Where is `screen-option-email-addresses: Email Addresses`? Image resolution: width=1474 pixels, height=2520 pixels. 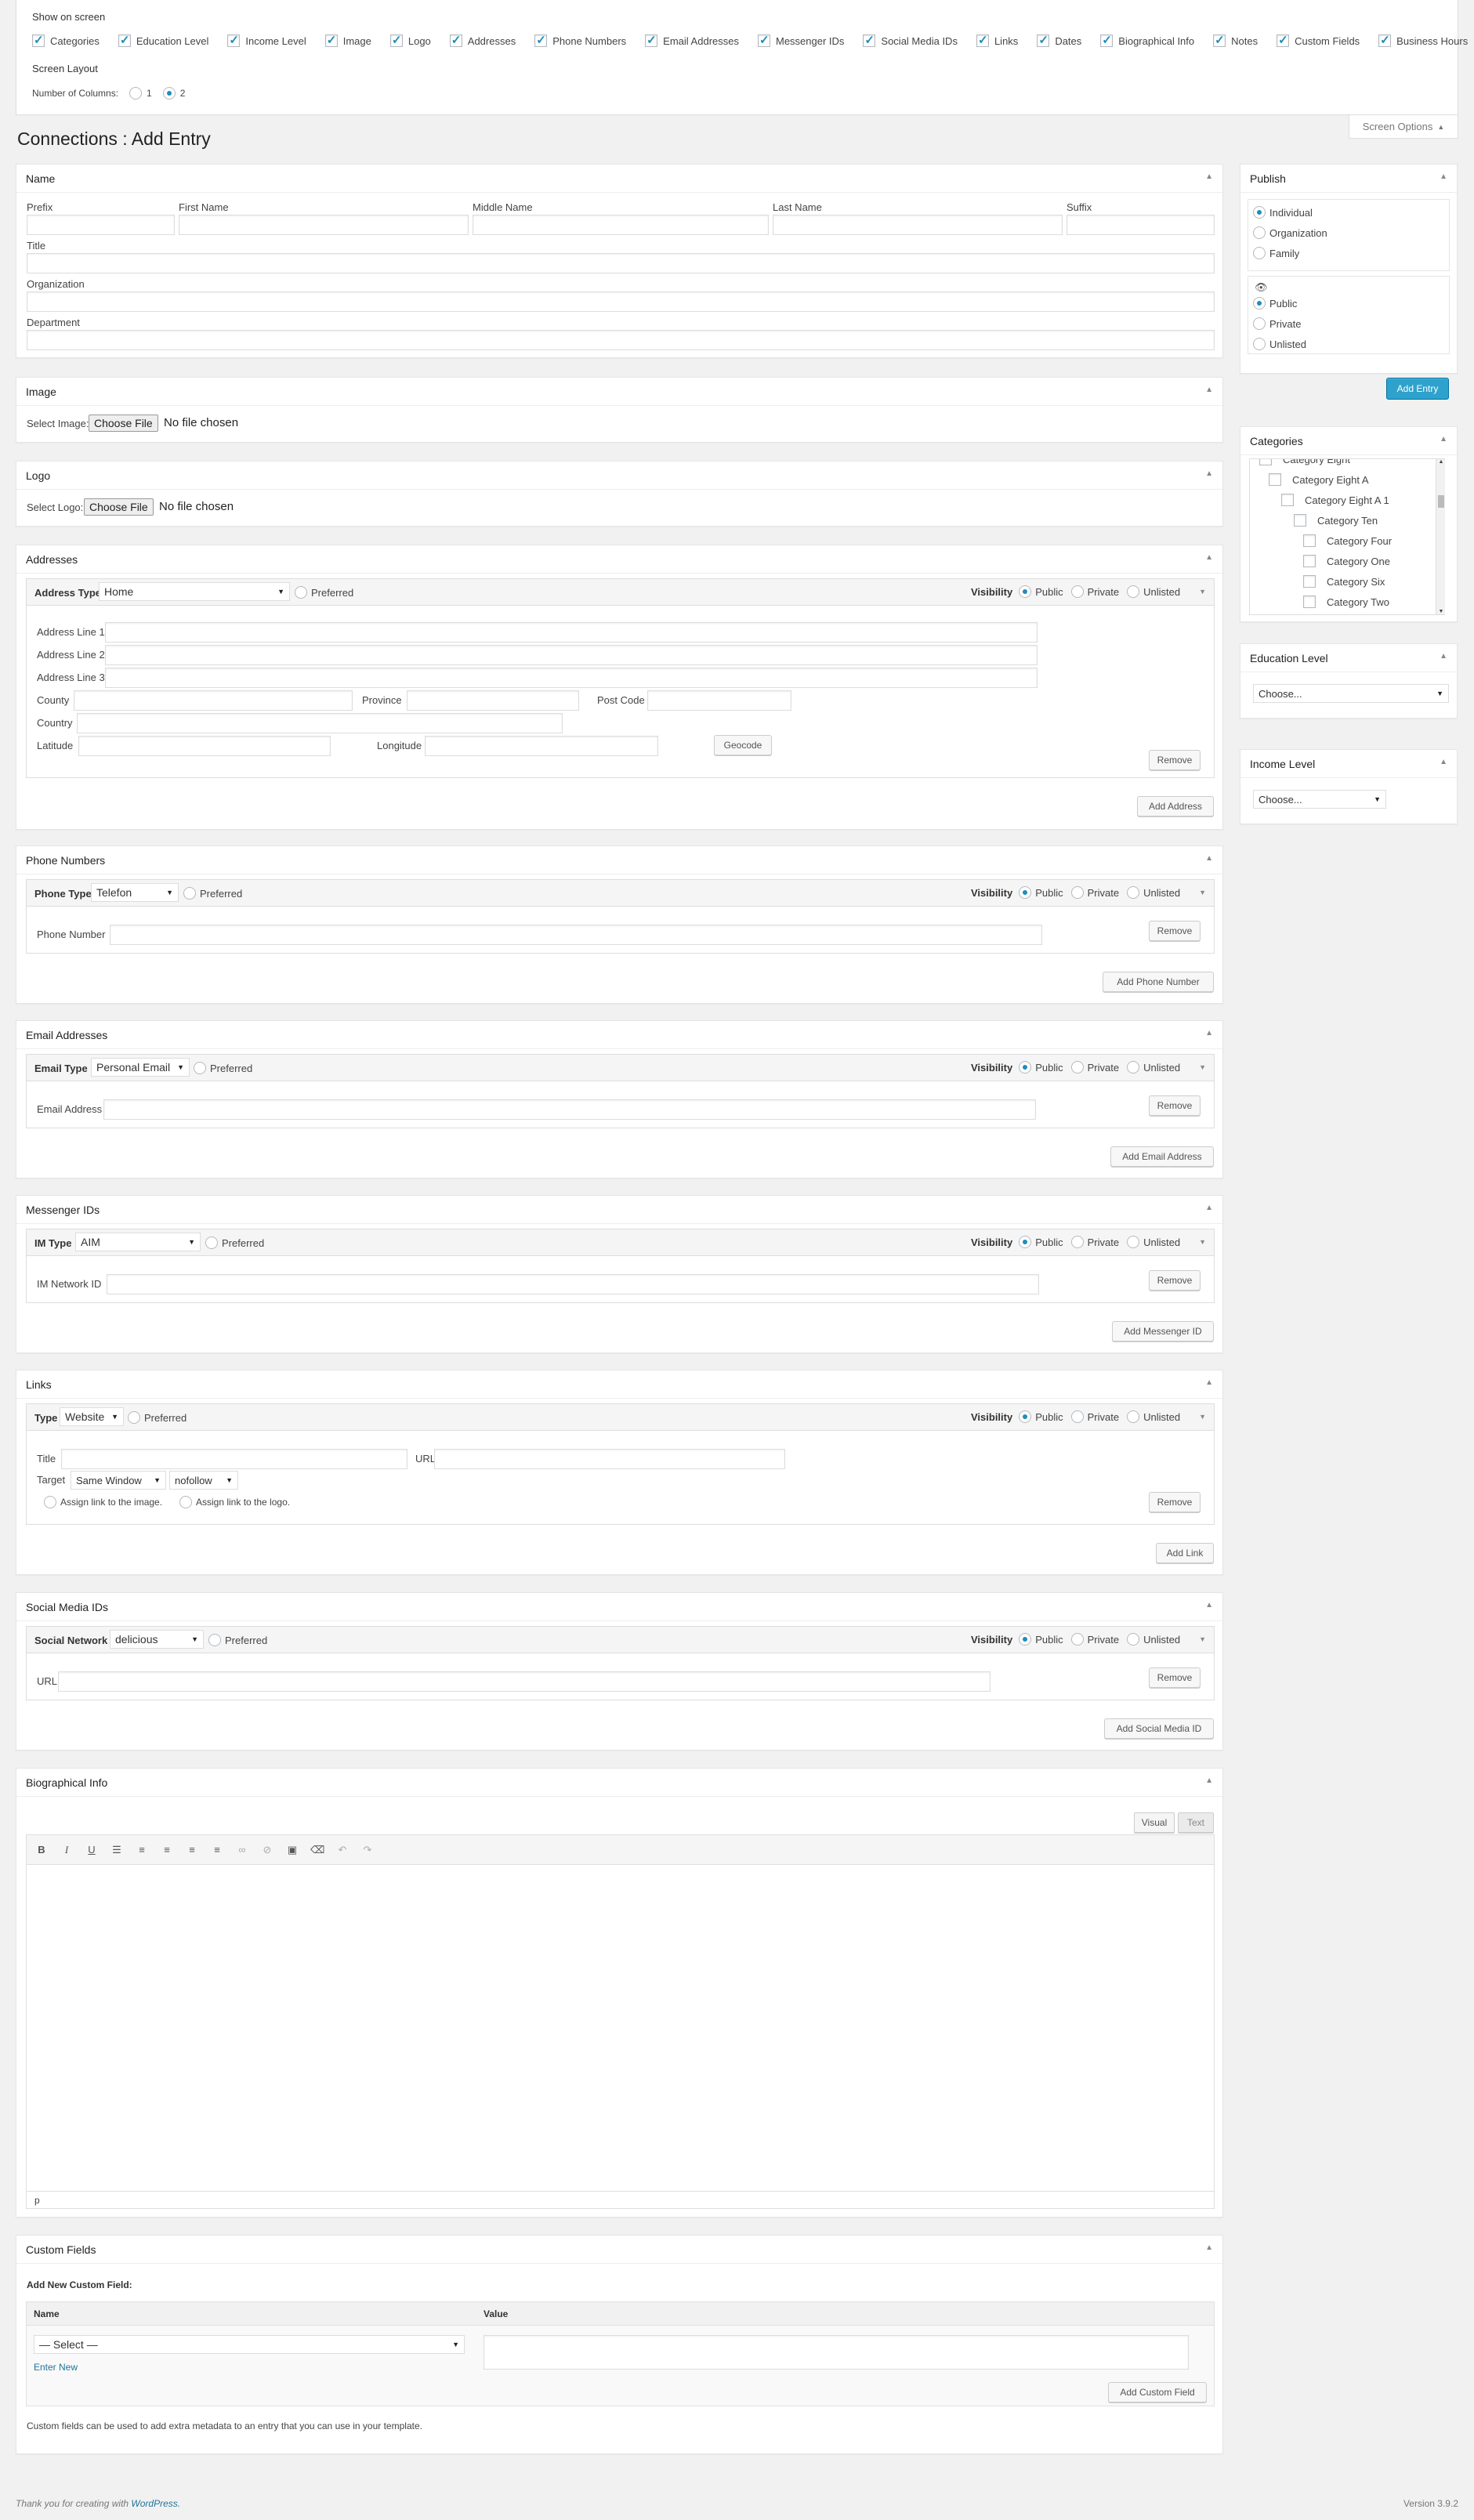
screen-option-email-addresses: Email Addresses is located at coordinates (692, 40).